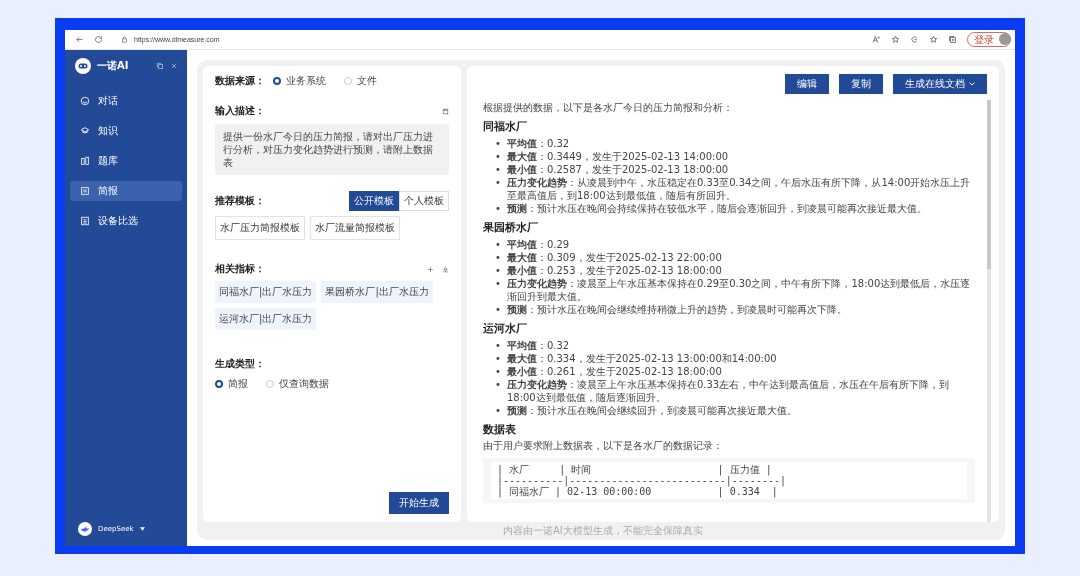 The height and width of the screenshot is (576, 1080). Describe the element at coordinates (614, 270) in the screenshot. I see `bullet-item: 最小值：0.253，发生于2025-02-13 18:00:00` at that location.